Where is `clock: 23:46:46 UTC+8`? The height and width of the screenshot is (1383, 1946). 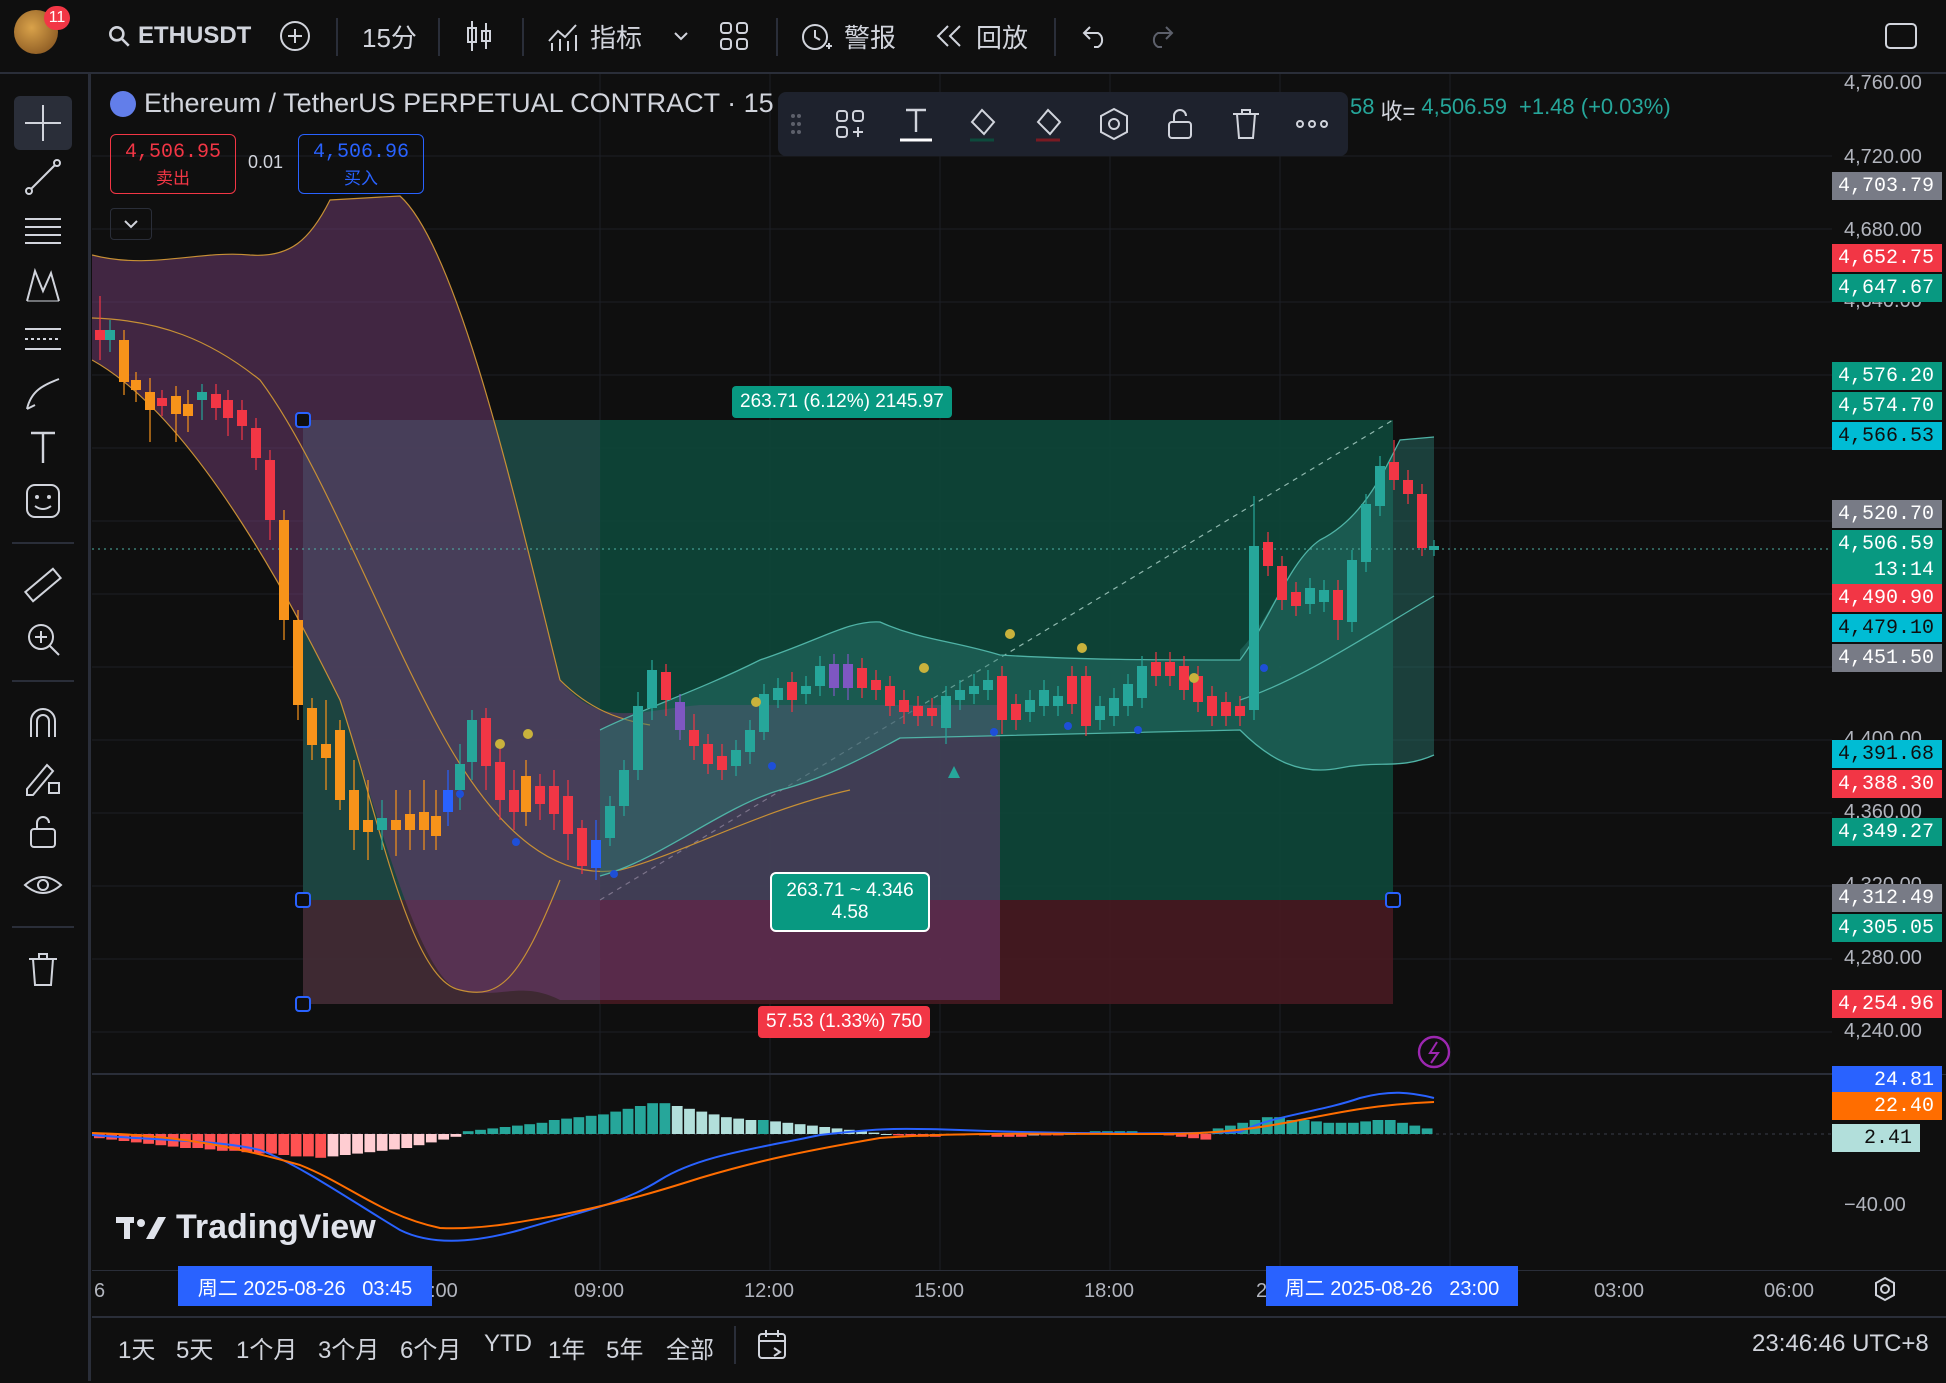
clock: 23:46:46 UTC+8 is located at coordinates (1840, 1344).